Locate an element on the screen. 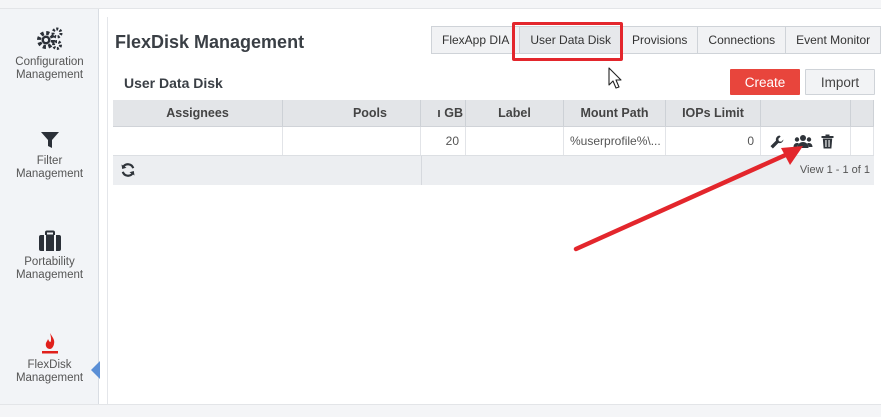 This screenshot has height=417, width=881. sidebar-label-line1: Filter is located at coordinates (49, 161).